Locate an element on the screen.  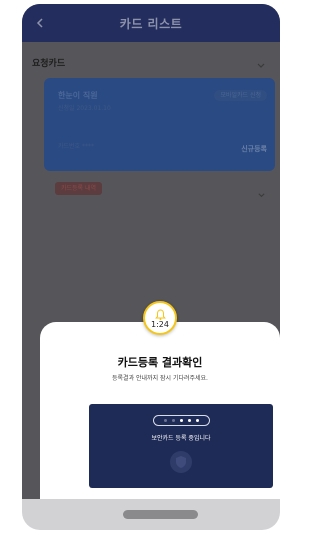
home-indicator is located at coordinates (160, 514).